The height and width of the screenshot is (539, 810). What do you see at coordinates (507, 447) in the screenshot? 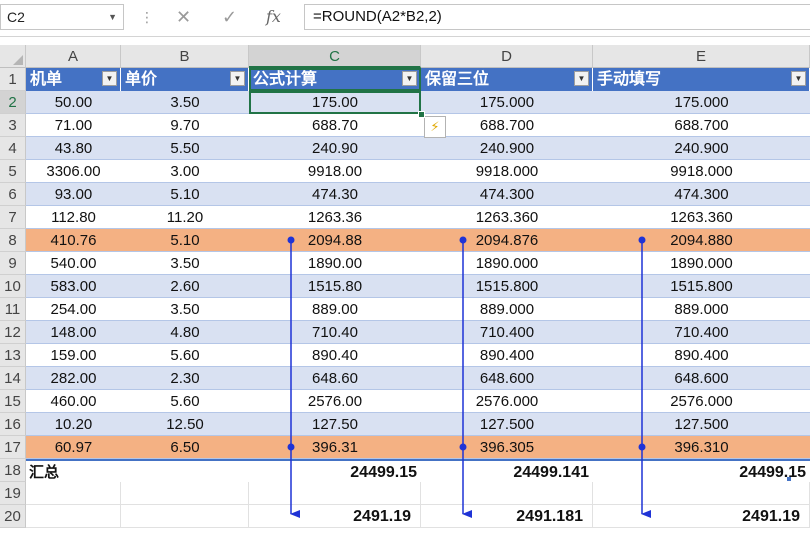
I see `data-cell-d17: 396.305` at bounding box center [507, 447].